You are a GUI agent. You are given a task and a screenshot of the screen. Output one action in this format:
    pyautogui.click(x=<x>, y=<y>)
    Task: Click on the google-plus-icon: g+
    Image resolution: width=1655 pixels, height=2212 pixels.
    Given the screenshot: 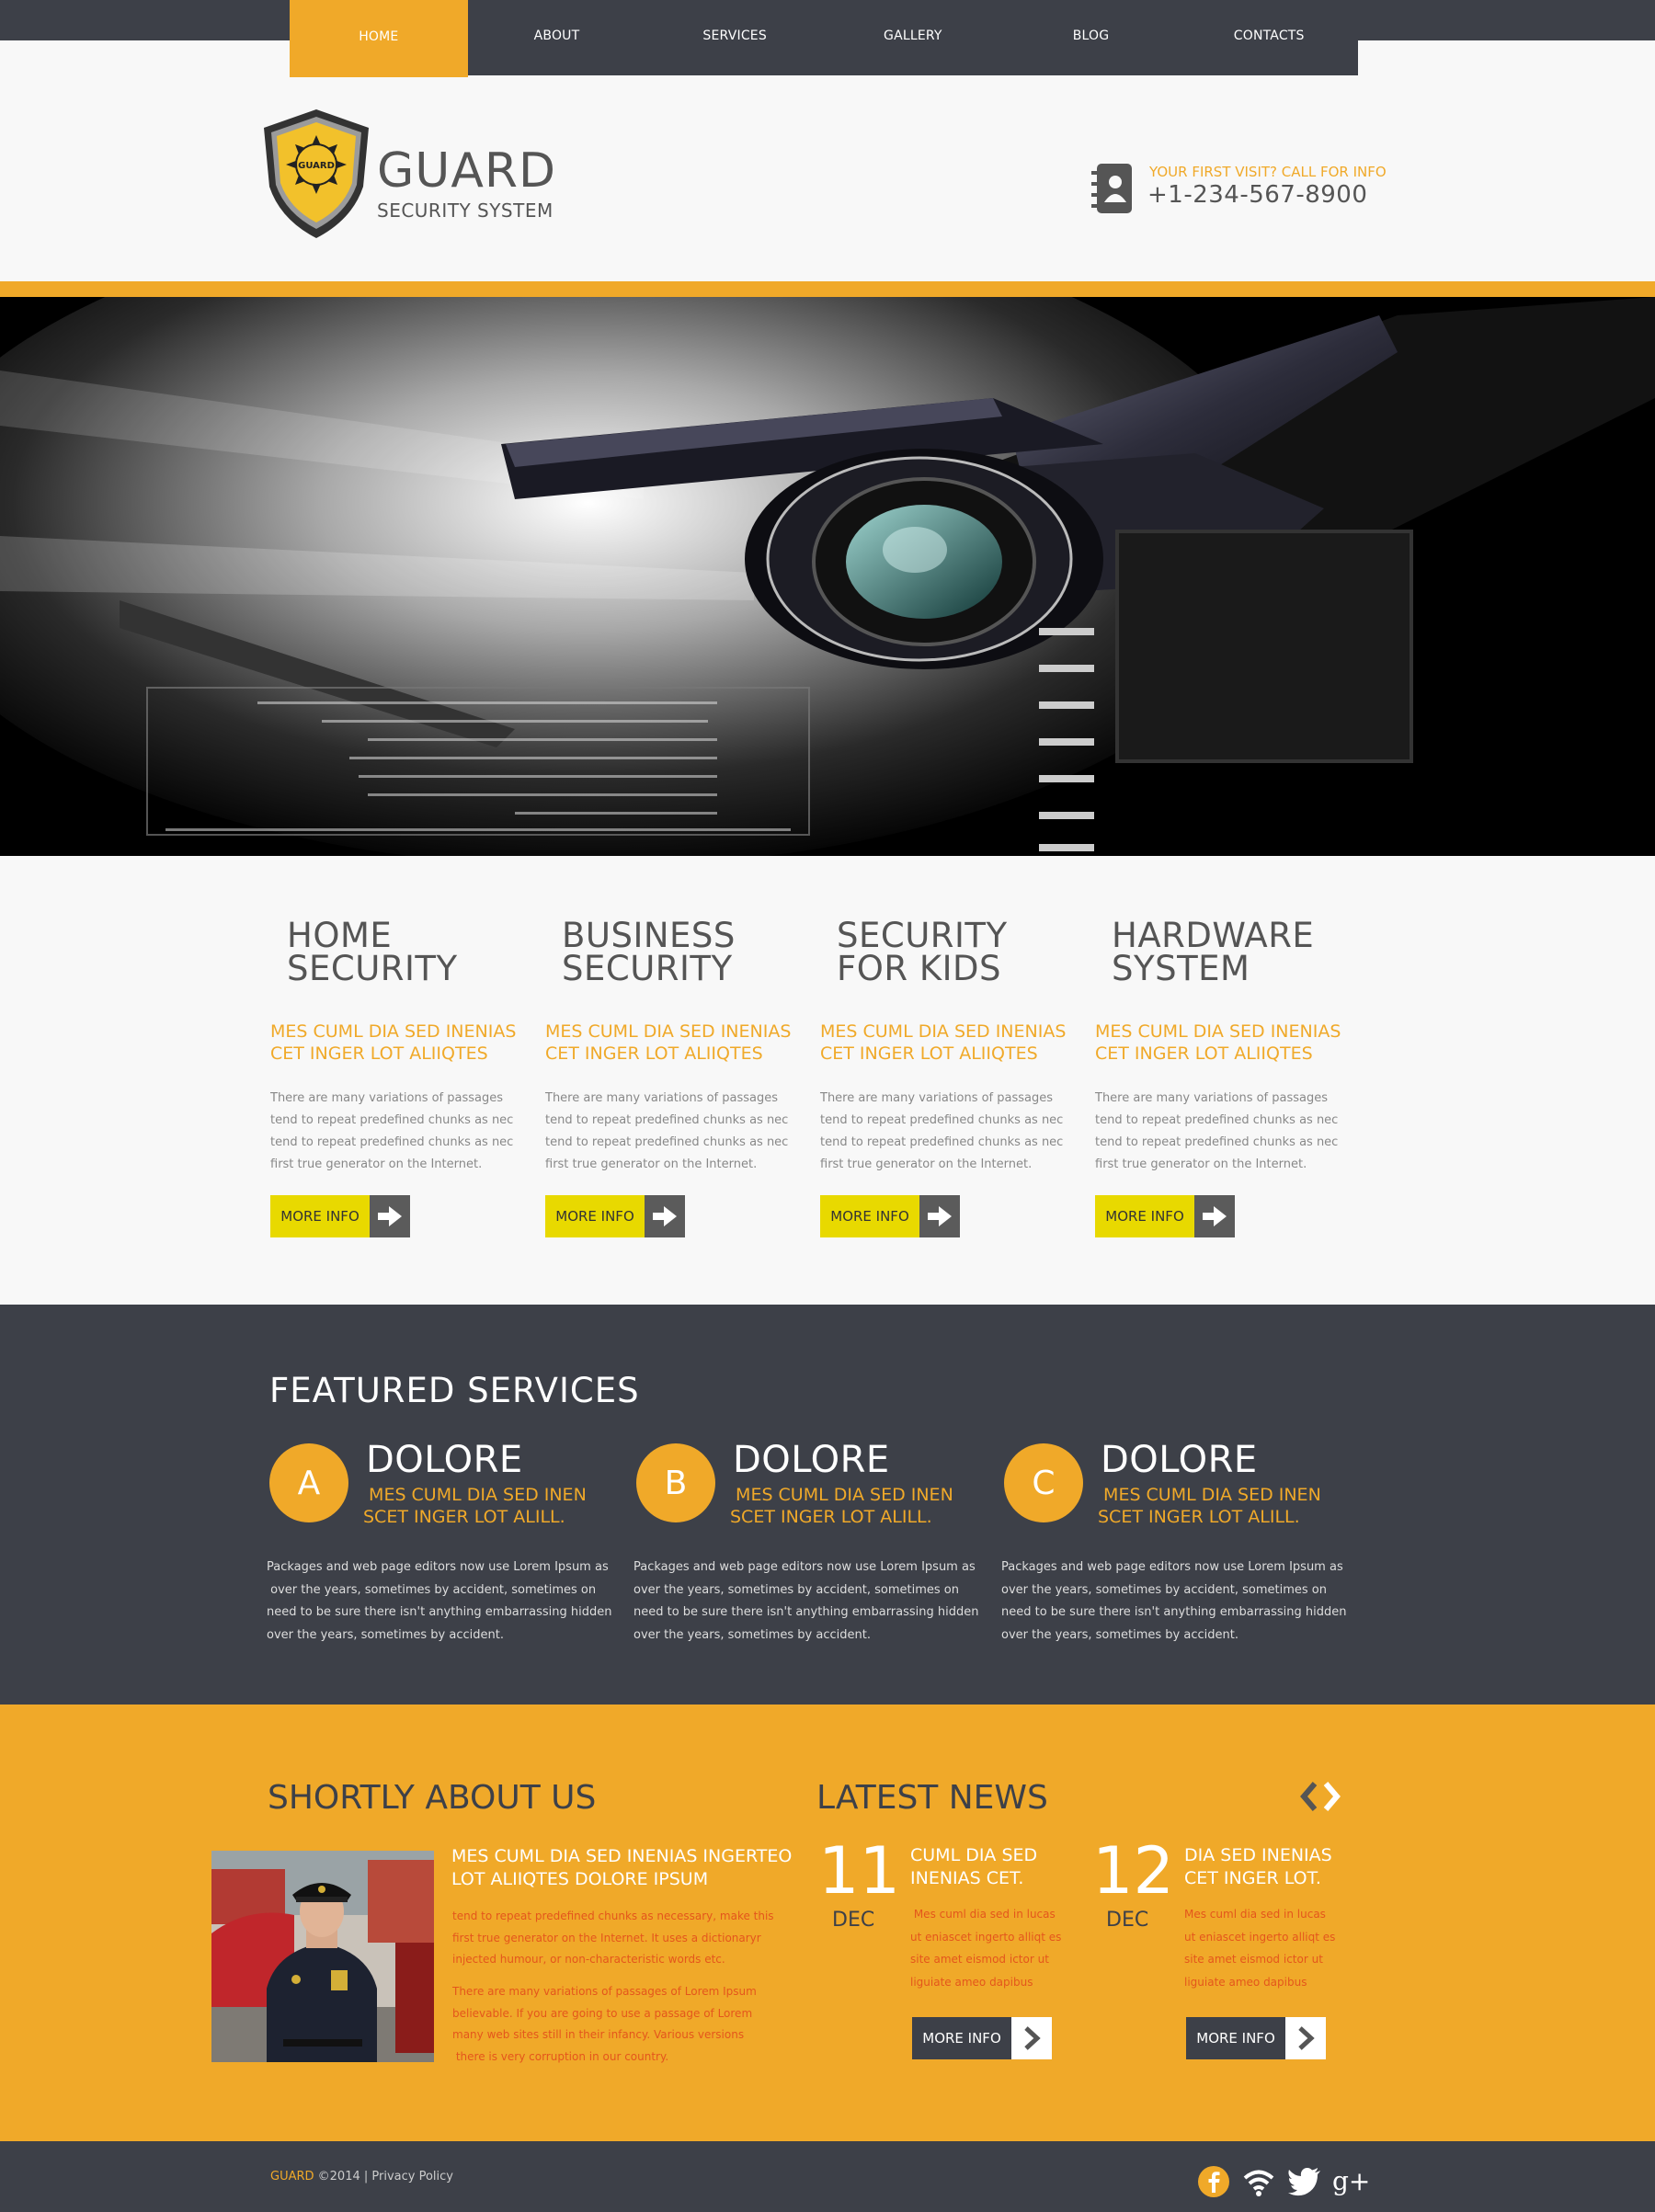 What is the action you would take?
    pyautogui.click(x=1349, y=2181)
    